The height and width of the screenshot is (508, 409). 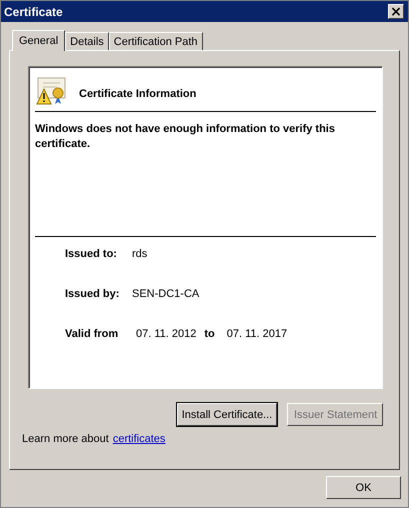 I want to click on certificate-warning-icon, so click(x=51, y=91).